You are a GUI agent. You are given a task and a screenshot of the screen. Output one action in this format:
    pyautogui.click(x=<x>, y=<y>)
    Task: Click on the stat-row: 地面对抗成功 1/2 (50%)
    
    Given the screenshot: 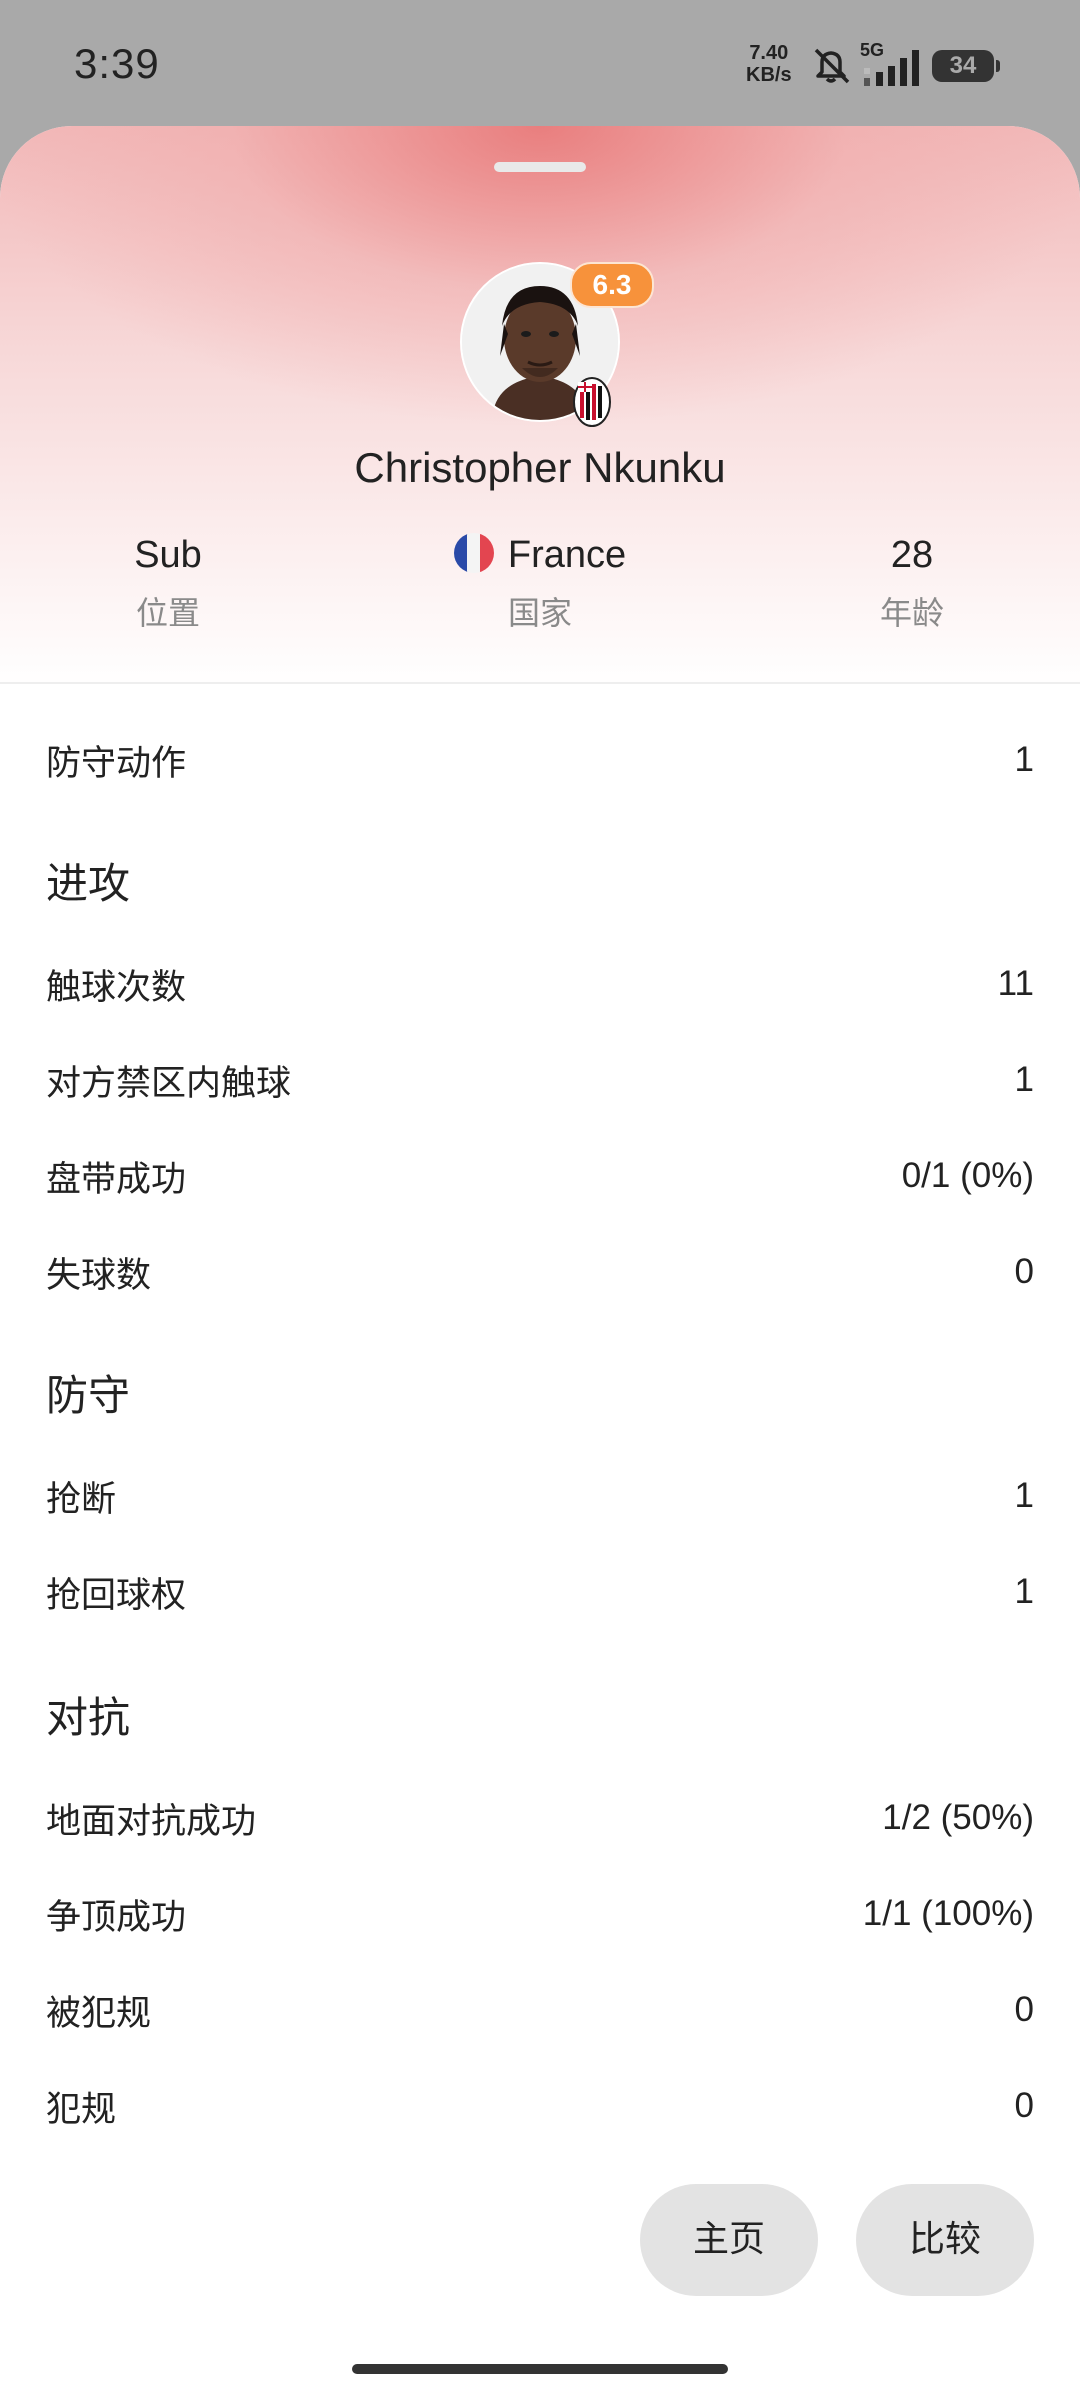 What is the action you would take?
    pyautogui.click(x=540, y=1818)
    